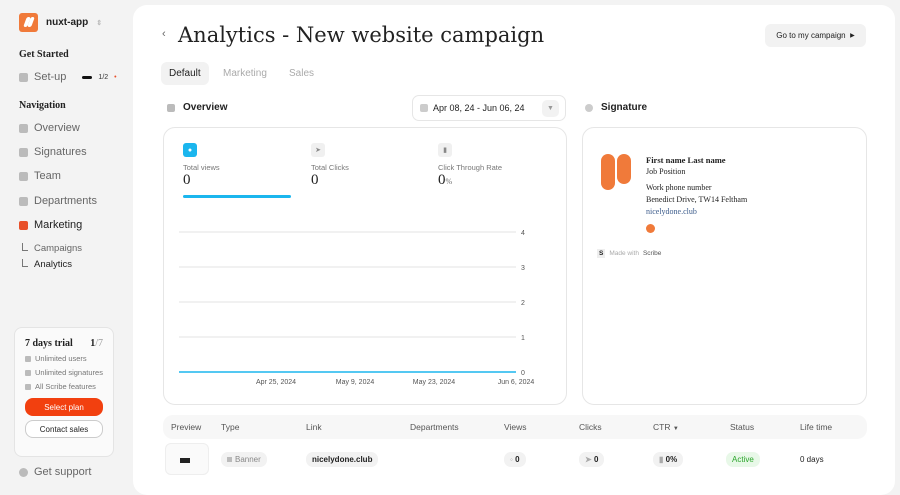 This screenshot has height=495, width=900. Describe the element at coordinates (550, 108) in the screenshot. I see `chevron-down-icon: ▼` at that location.